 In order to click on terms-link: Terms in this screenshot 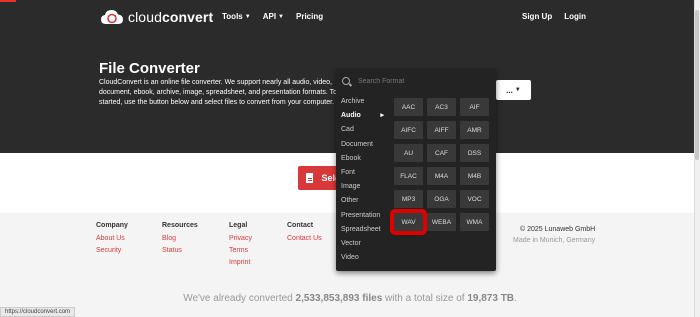, I will do `click(240, 250)`.